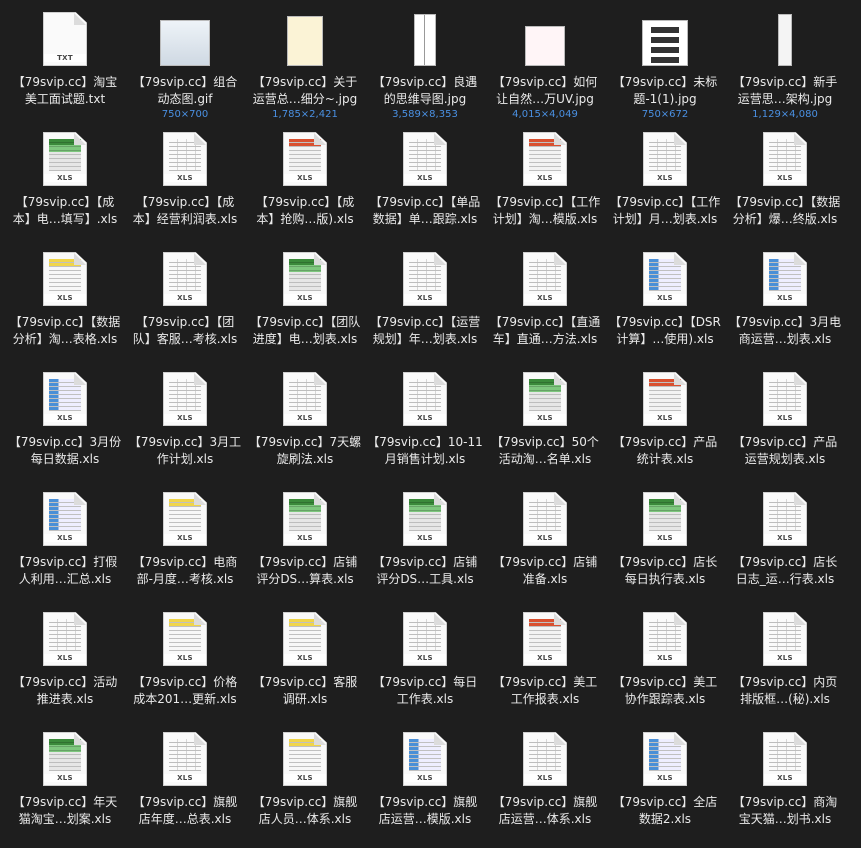 This screenshot has width=861, height=848. Describe the element at coordinates (65, 428) in the screenshot. I see `file-item: XLS 【79svip.cc】3月份 每日数据.xls` at that location.